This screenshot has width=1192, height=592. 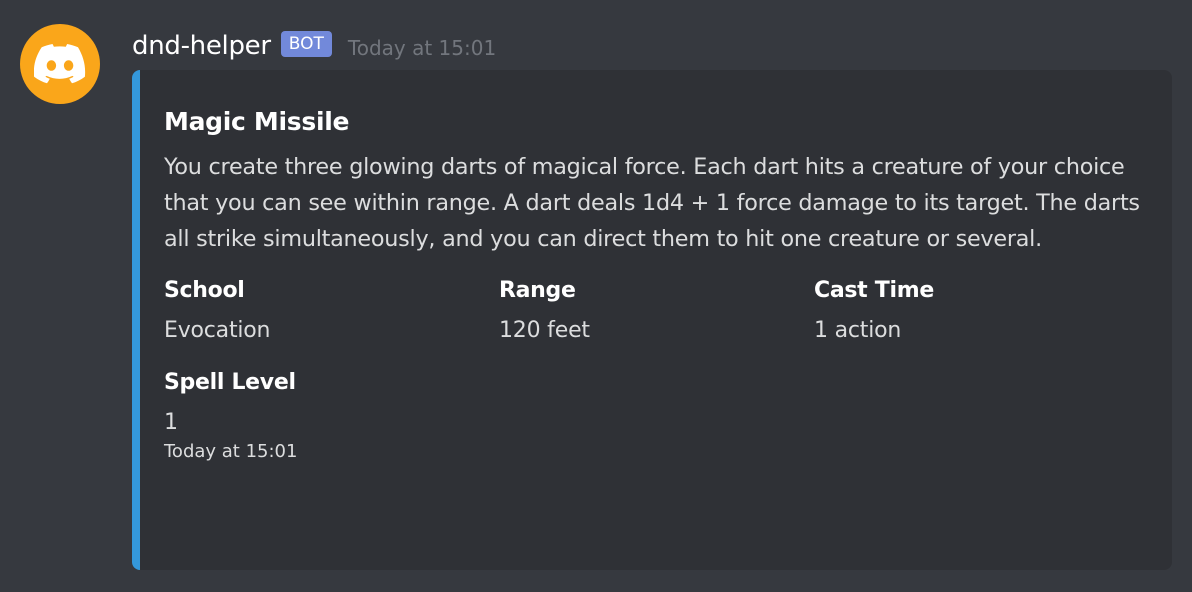 I want to click on embed-accent-bar, so click(x=136, y=320).